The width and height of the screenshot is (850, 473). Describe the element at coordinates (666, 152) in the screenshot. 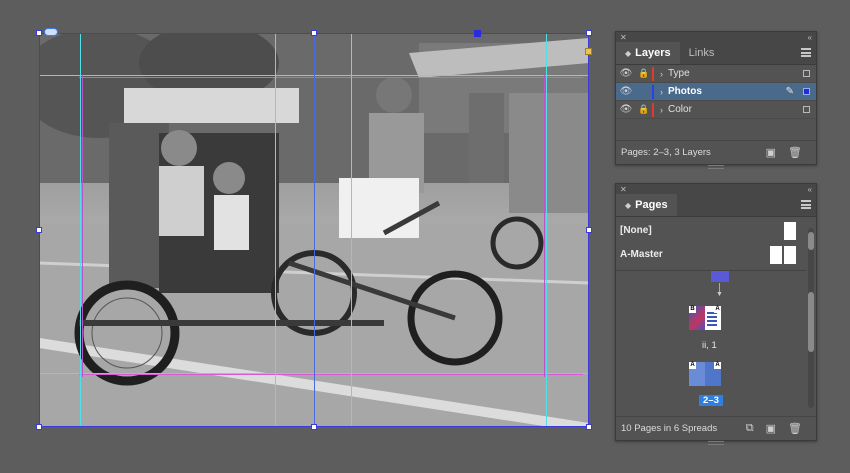

I see `layers-status-text: Pages: 2–3, 3 Layers` at that location.